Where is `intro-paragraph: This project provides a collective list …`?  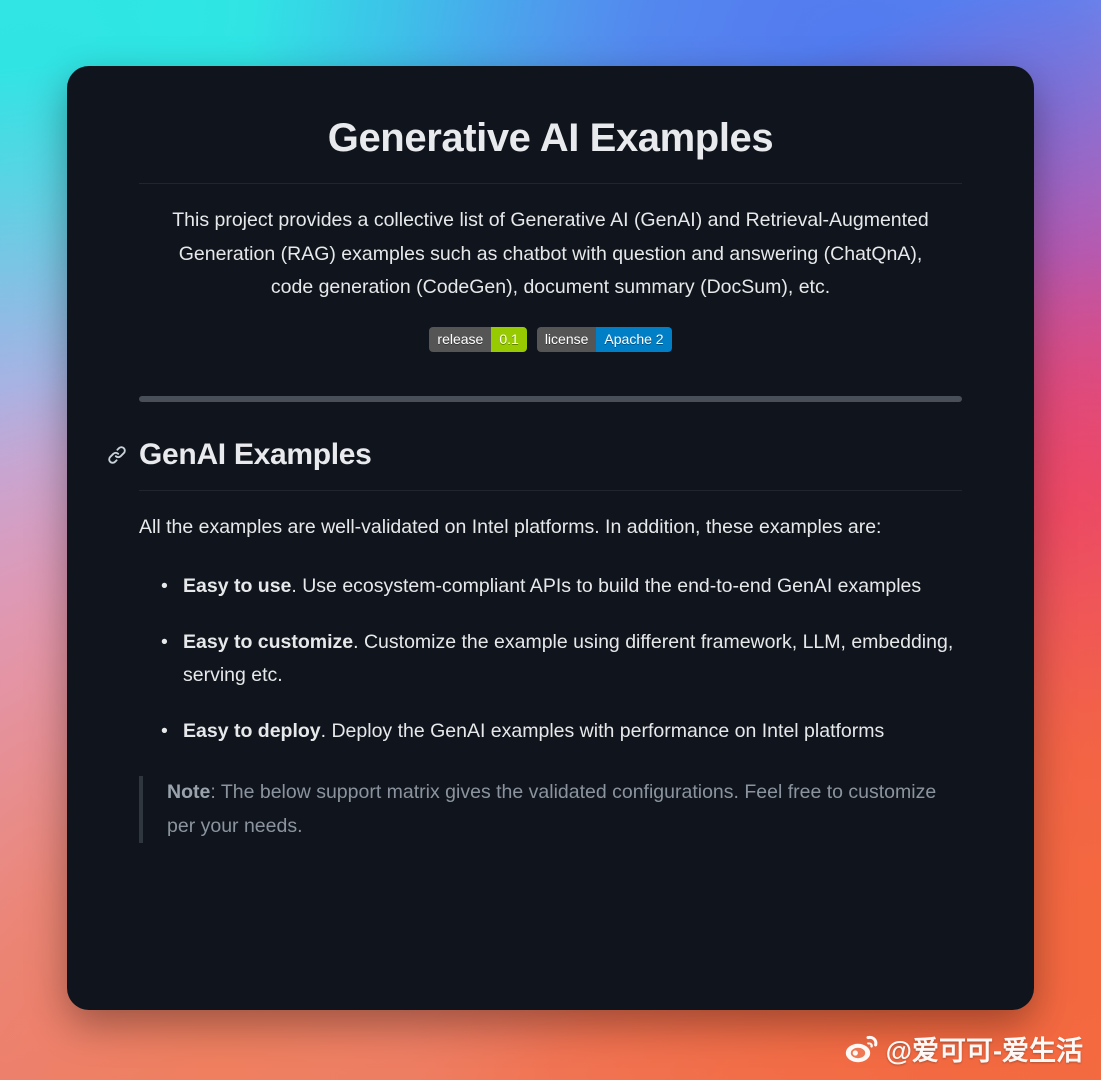 intro-paragraph: This project provides a collective list … is located at coordinates (550, 253).